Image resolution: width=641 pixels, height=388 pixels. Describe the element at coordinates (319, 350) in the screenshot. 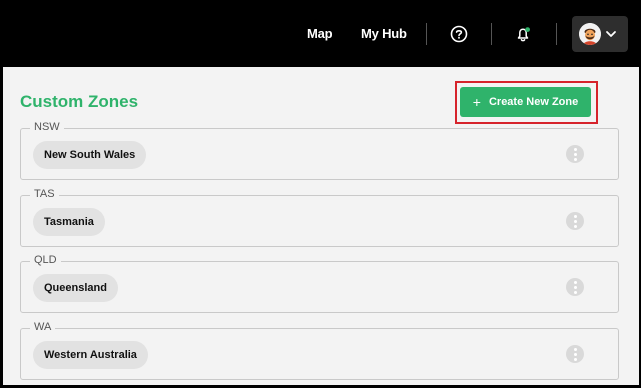

I see `zone-card: WA Western Australia` at that location.